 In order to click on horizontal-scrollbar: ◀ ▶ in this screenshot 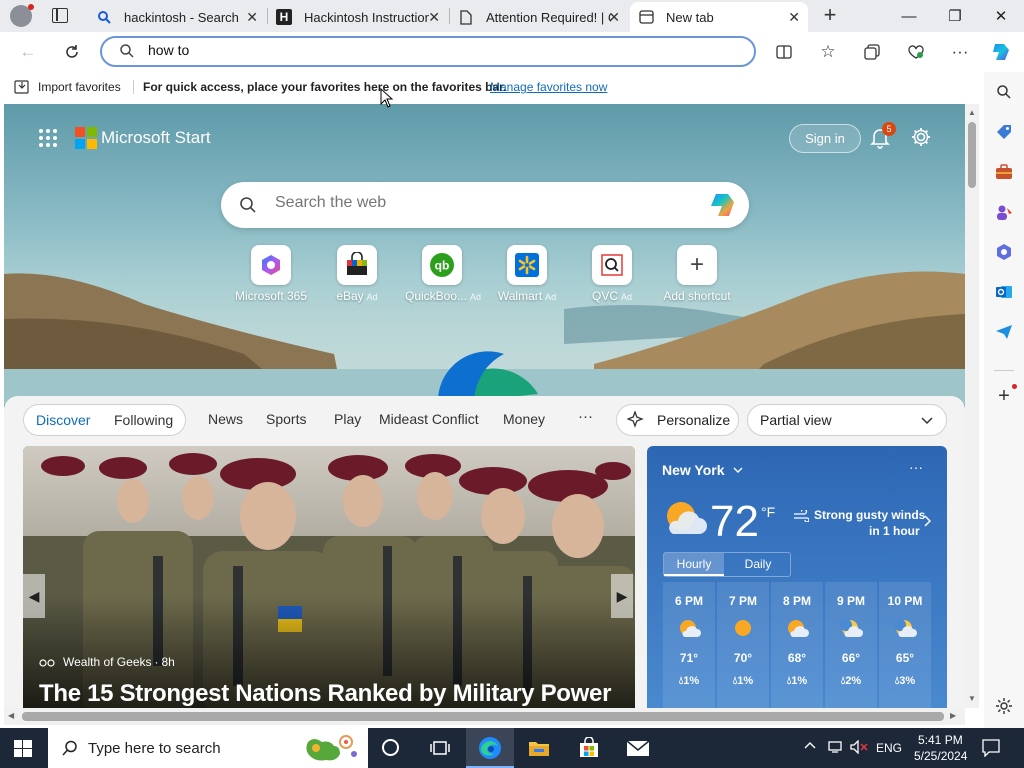, I will do `click(484, 716)`.